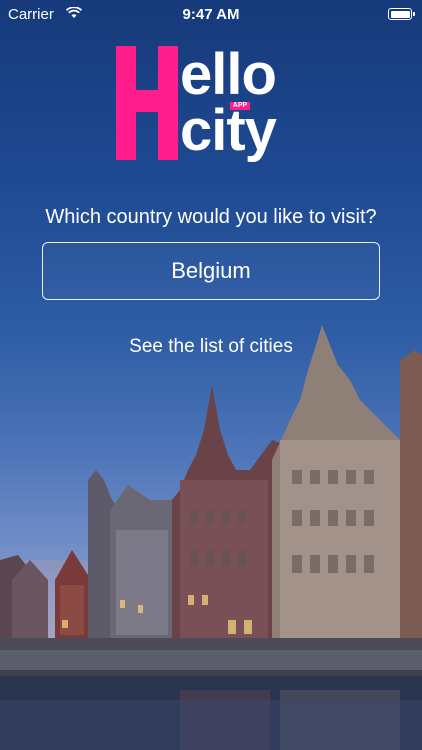  I want to click on country-question: Which country would you like to visit?, so click(211, 217).